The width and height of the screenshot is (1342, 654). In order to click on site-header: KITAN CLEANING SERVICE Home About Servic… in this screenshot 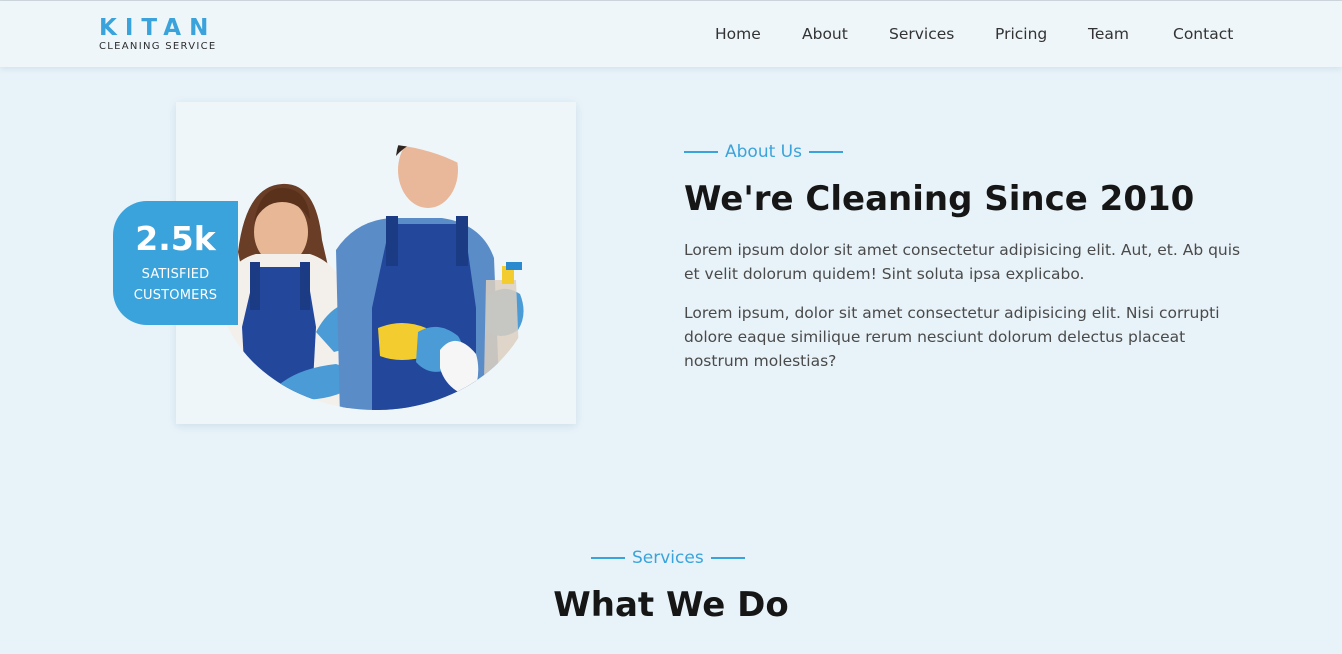, I will do `click(671, 34)`.